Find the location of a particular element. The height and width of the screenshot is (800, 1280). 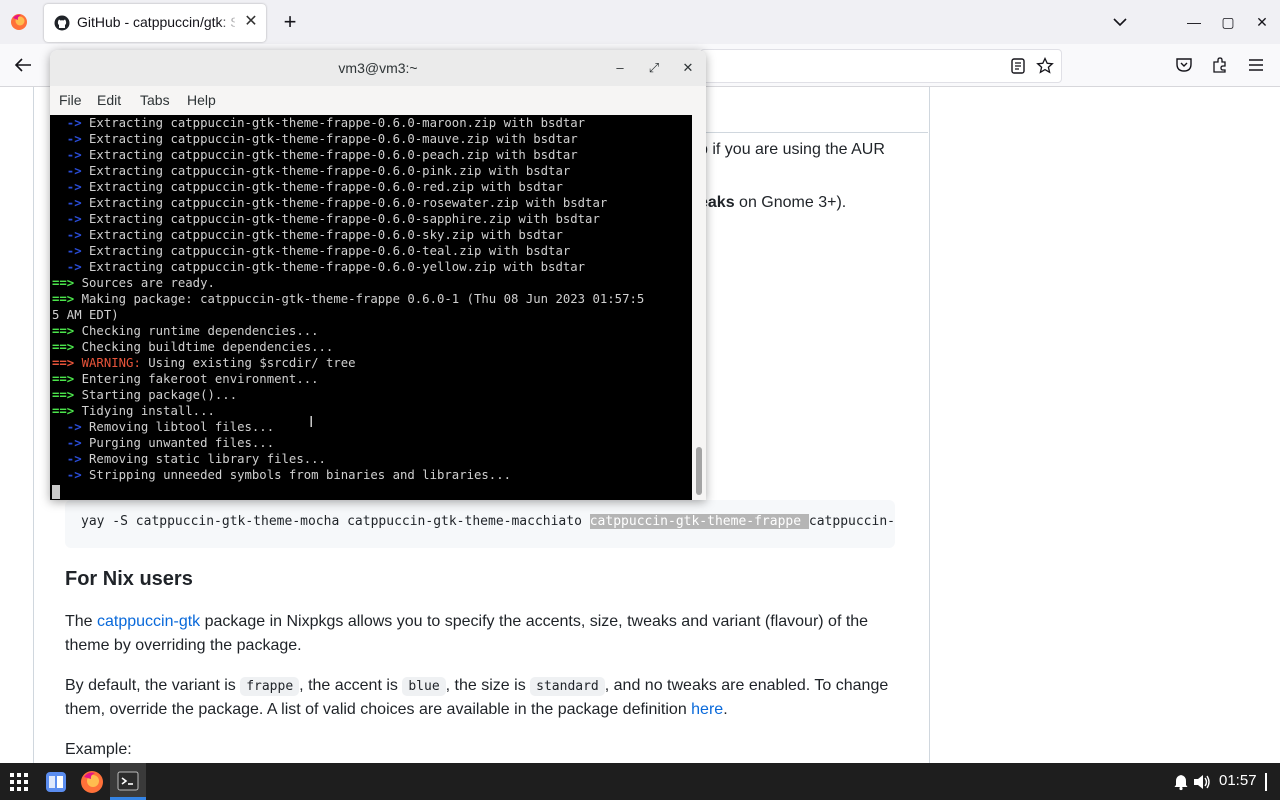

terminal-line: ==> Sources are ready. is located at coordinates (133, 283).